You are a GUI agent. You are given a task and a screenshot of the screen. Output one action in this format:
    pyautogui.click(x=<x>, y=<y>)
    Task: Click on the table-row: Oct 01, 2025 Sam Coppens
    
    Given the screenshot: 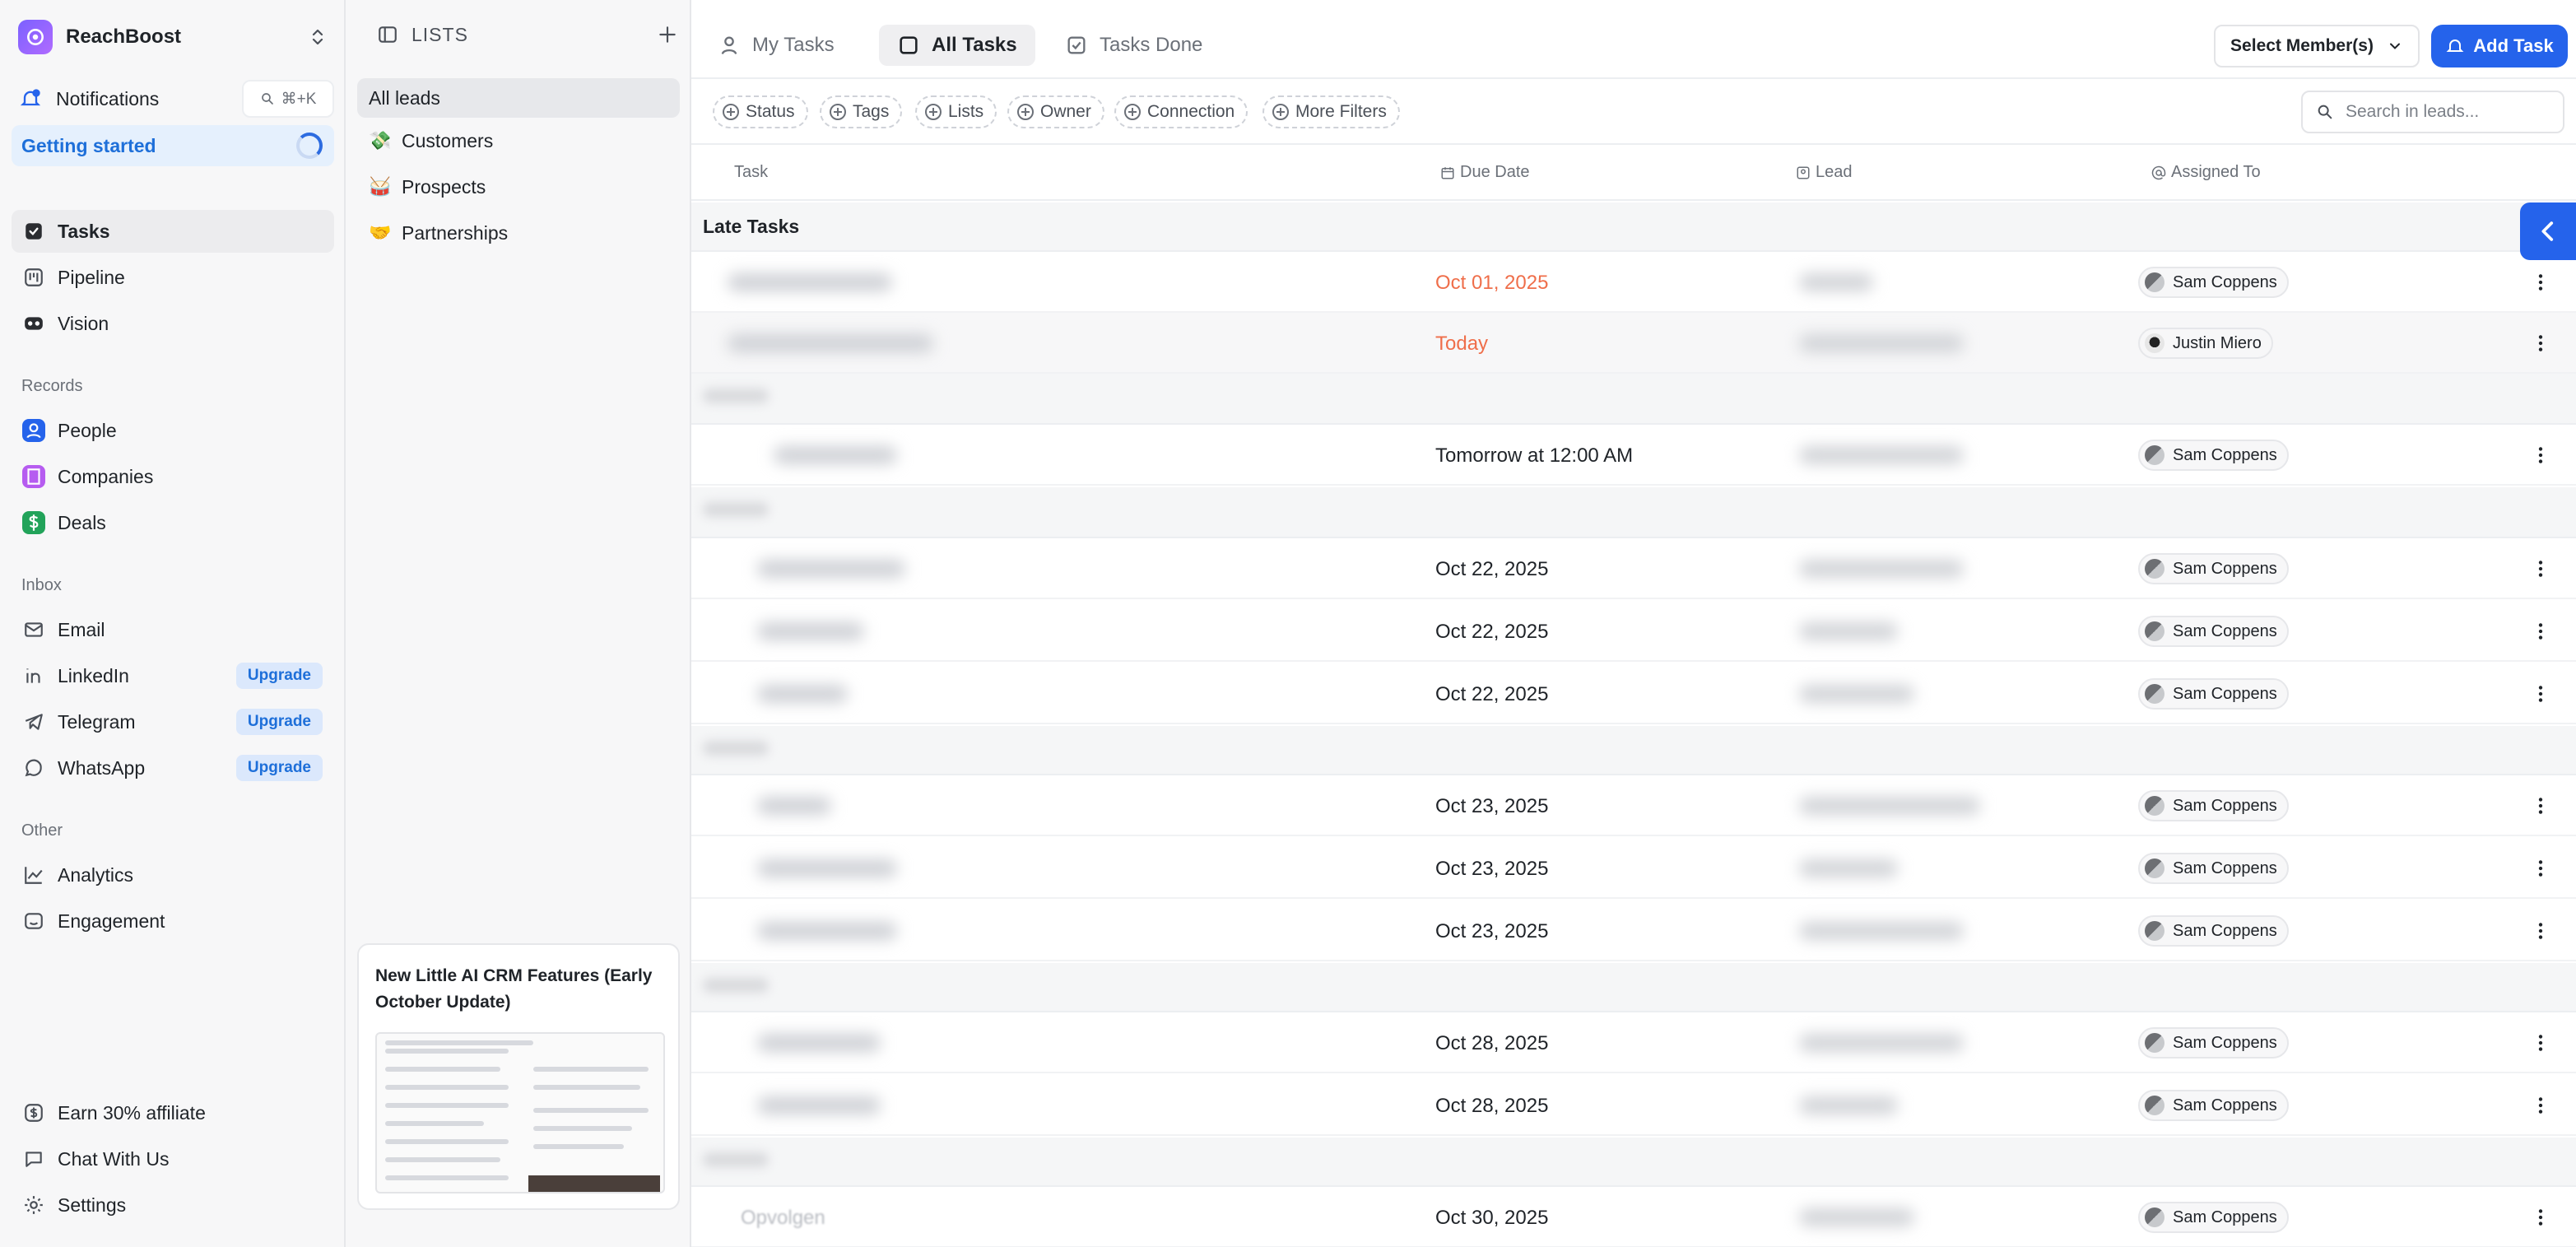 What is the action you would take?
    pyautogui.click(x=1633, y=282)
    